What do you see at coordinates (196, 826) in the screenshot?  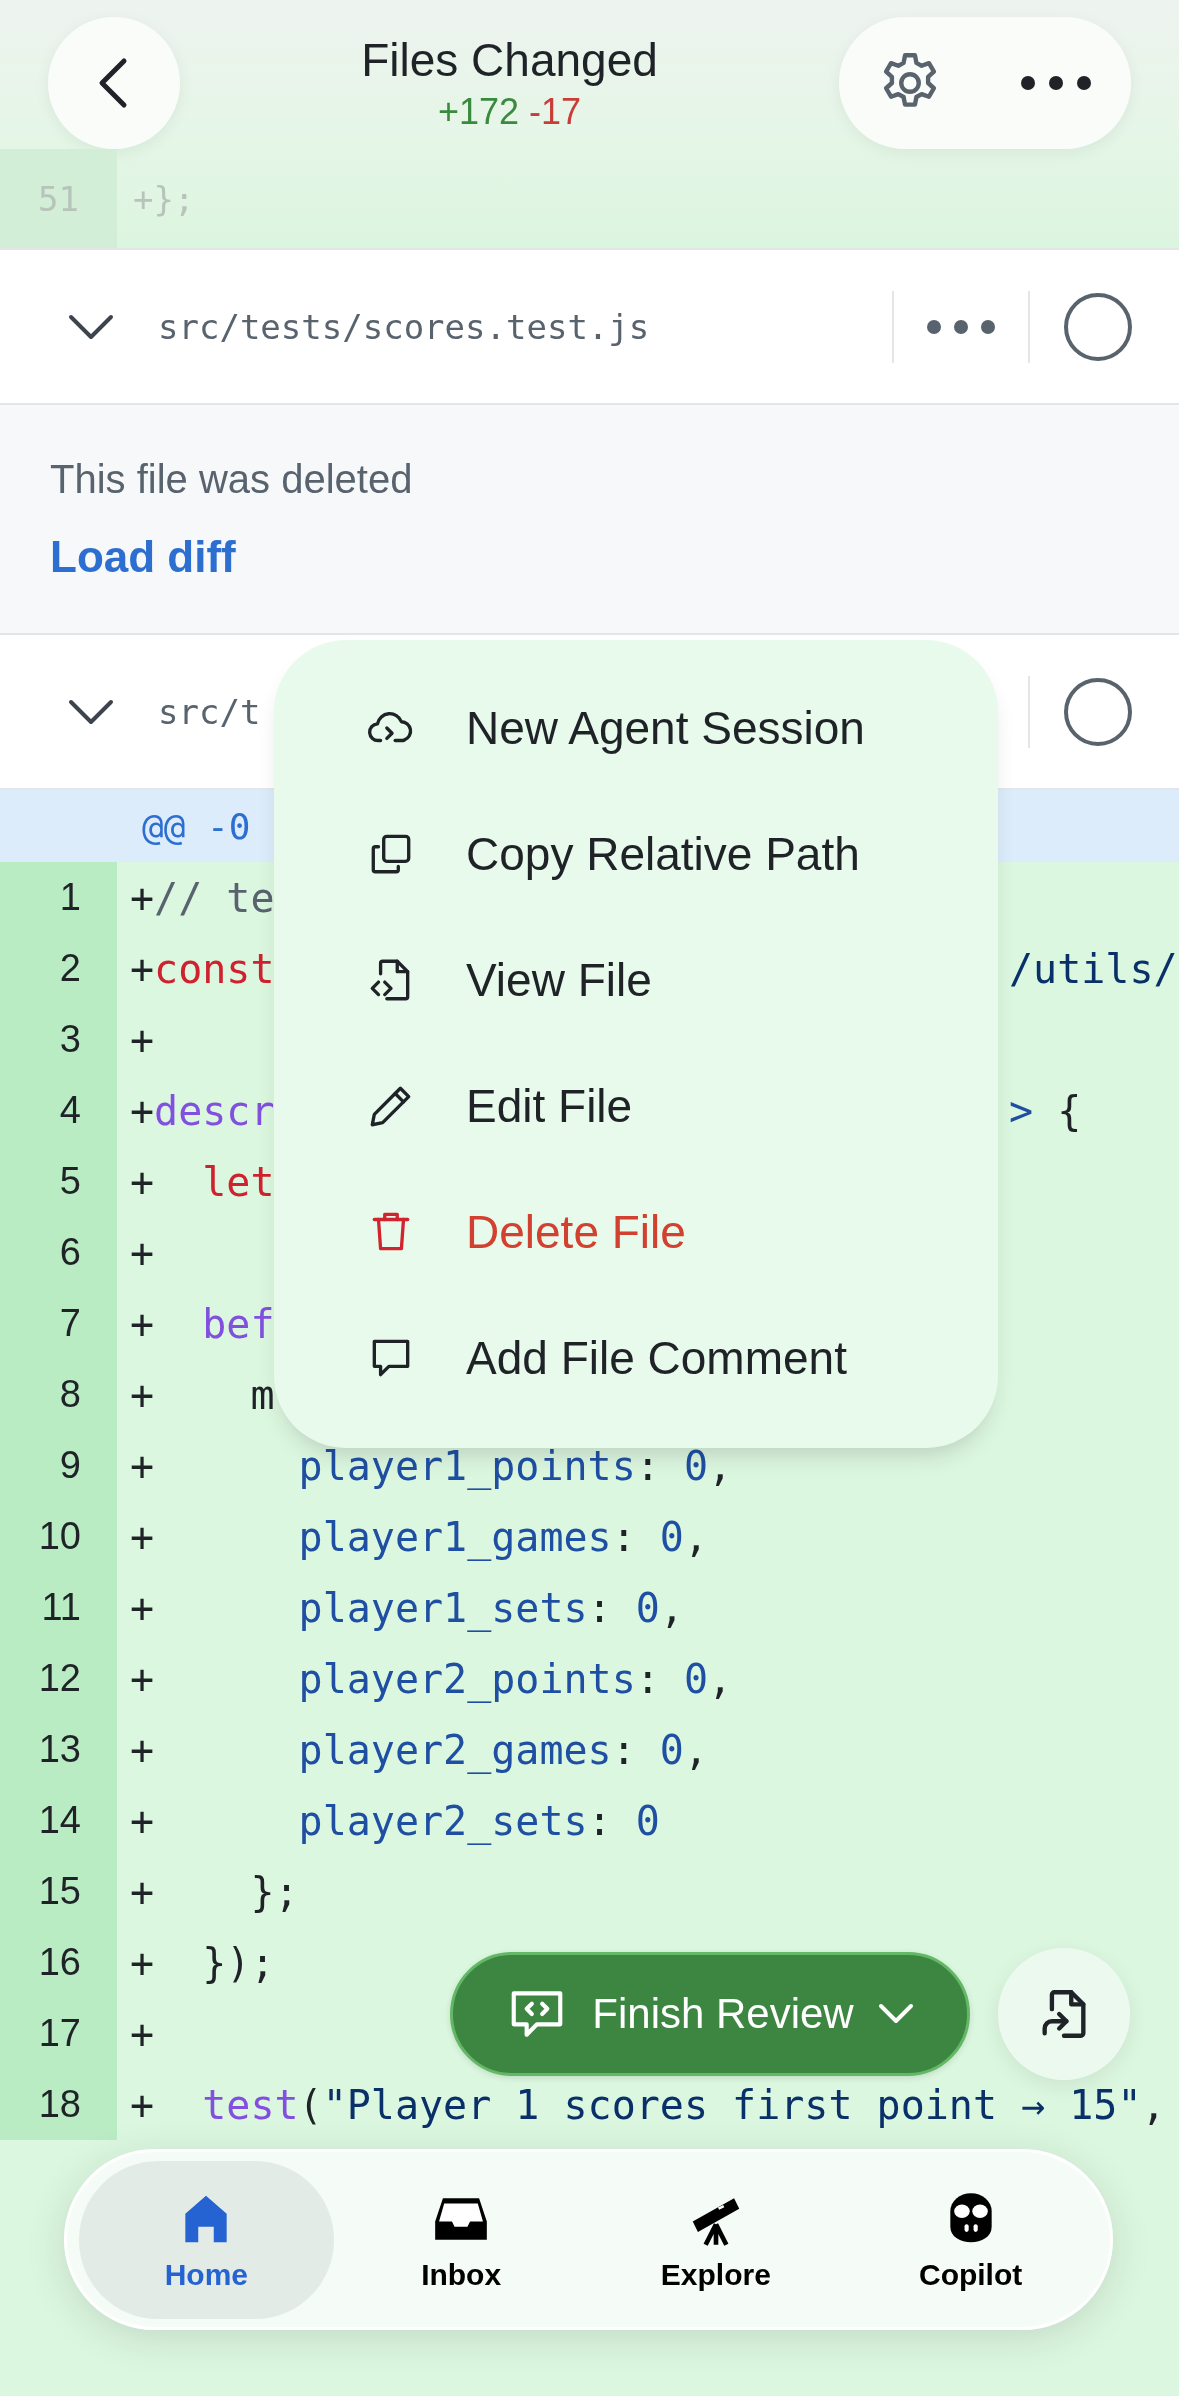 I see `hunk-header: @@ -0` at bounding box center [196, 826].